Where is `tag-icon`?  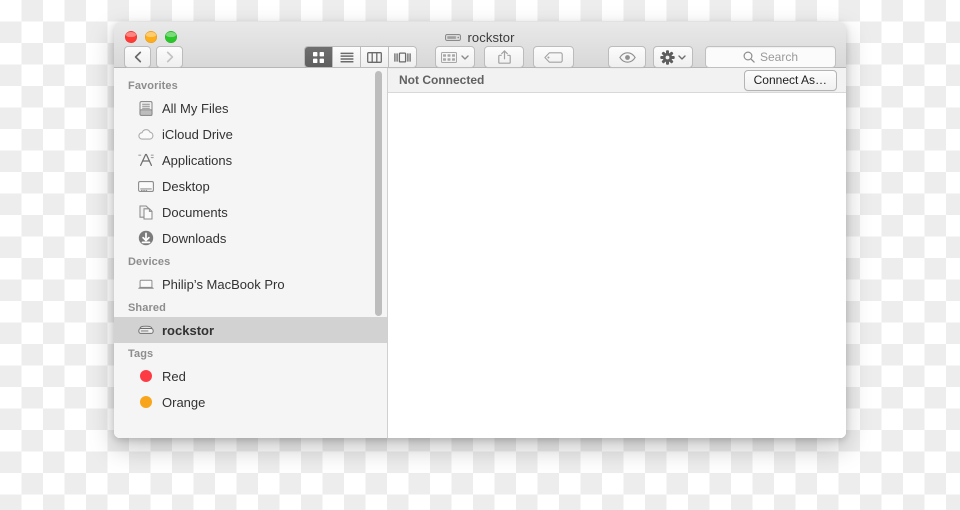
tag-icon is located at coordinates (553, 57).